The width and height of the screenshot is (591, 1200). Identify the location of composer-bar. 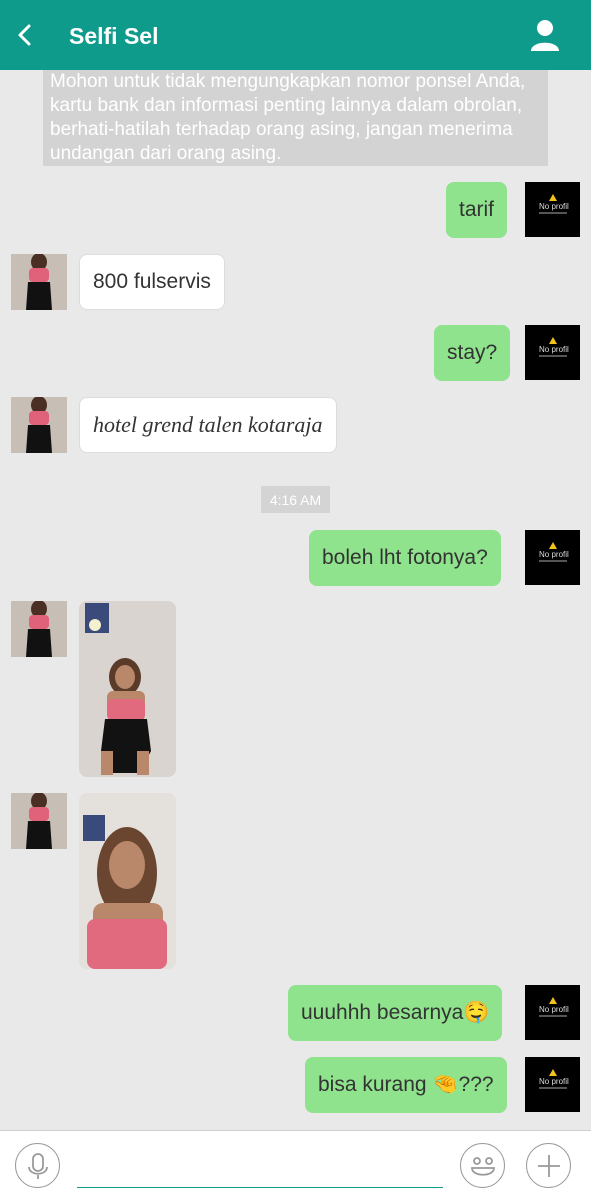
(295, 1165).